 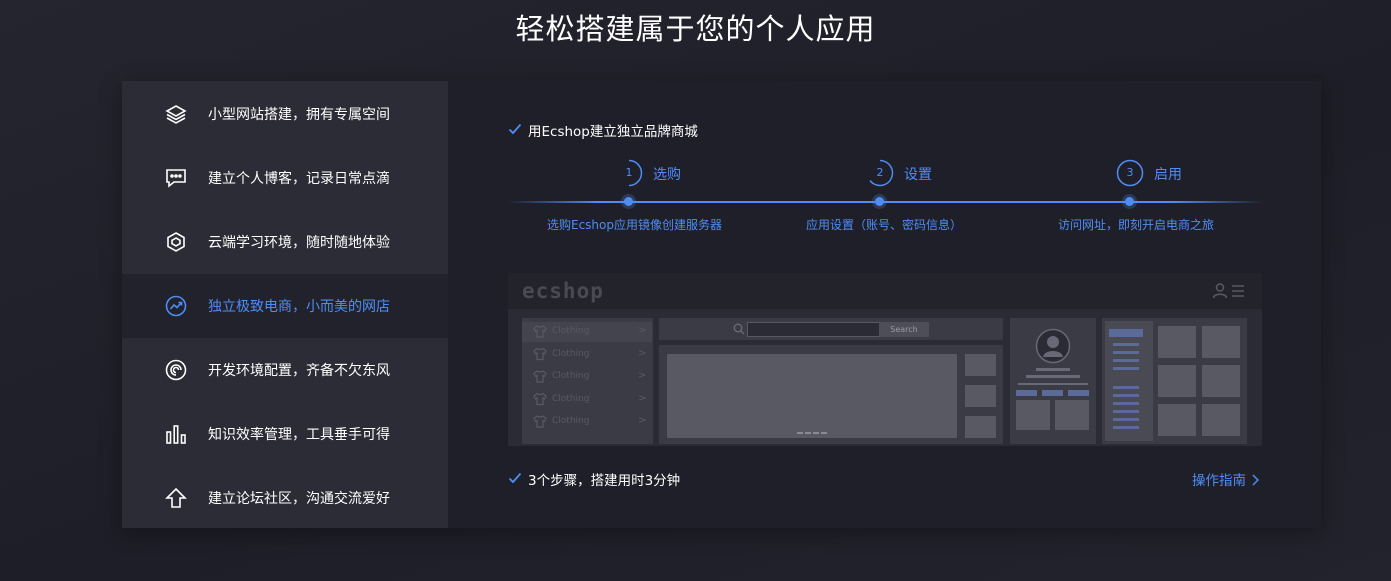 What do you see at coordinates (563, 291) in the screenshot?
I see `mockup-logo: ecshop` at bounding box center [563, 291].